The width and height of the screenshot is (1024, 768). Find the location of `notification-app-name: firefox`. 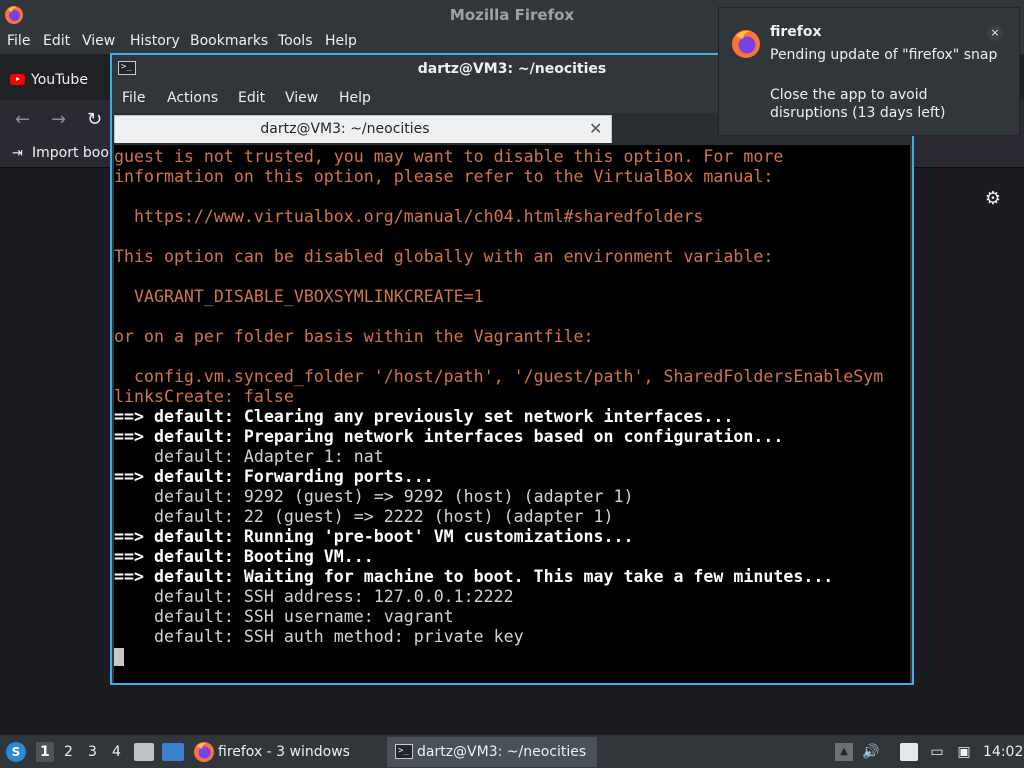

notification-app-name: firefox is located at coordinates (796, 32).